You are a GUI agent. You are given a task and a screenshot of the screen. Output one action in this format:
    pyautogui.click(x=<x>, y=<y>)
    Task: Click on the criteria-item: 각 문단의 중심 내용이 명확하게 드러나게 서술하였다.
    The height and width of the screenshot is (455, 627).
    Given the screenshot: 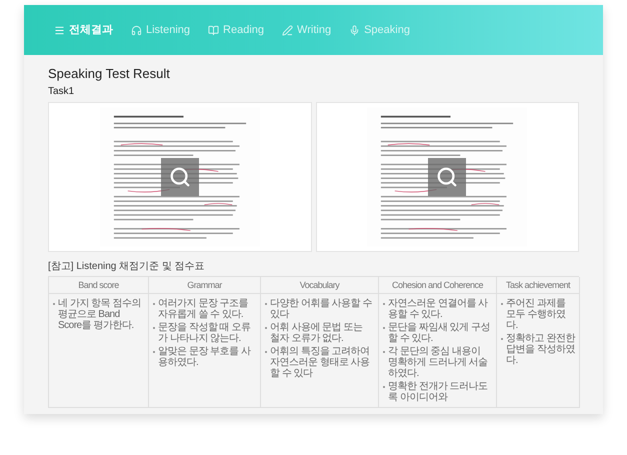 What is the action you would take?
    pyautogui.click(x=437, y=362)
    